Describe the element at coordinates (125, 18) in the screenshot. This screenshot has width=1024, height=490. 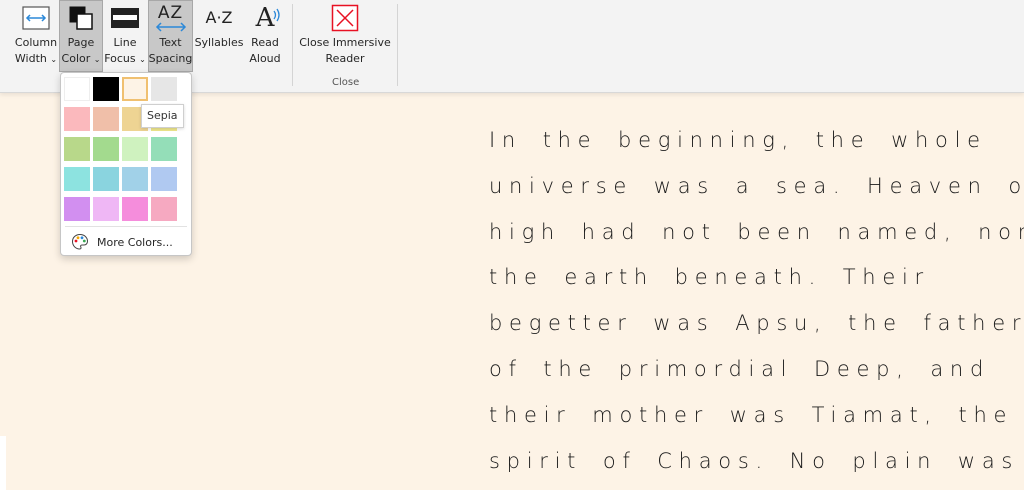
I see `line-focus-icon` at that location.